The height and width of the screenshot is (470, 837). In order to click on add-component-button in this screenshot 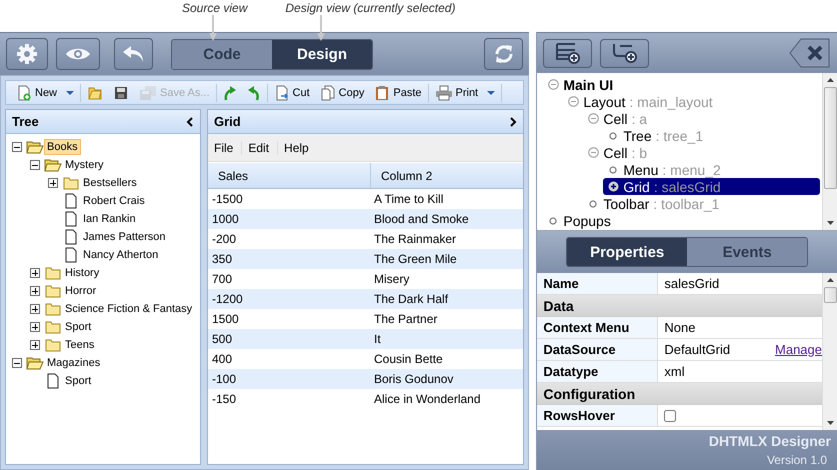, I will do `click(625, 53)`.